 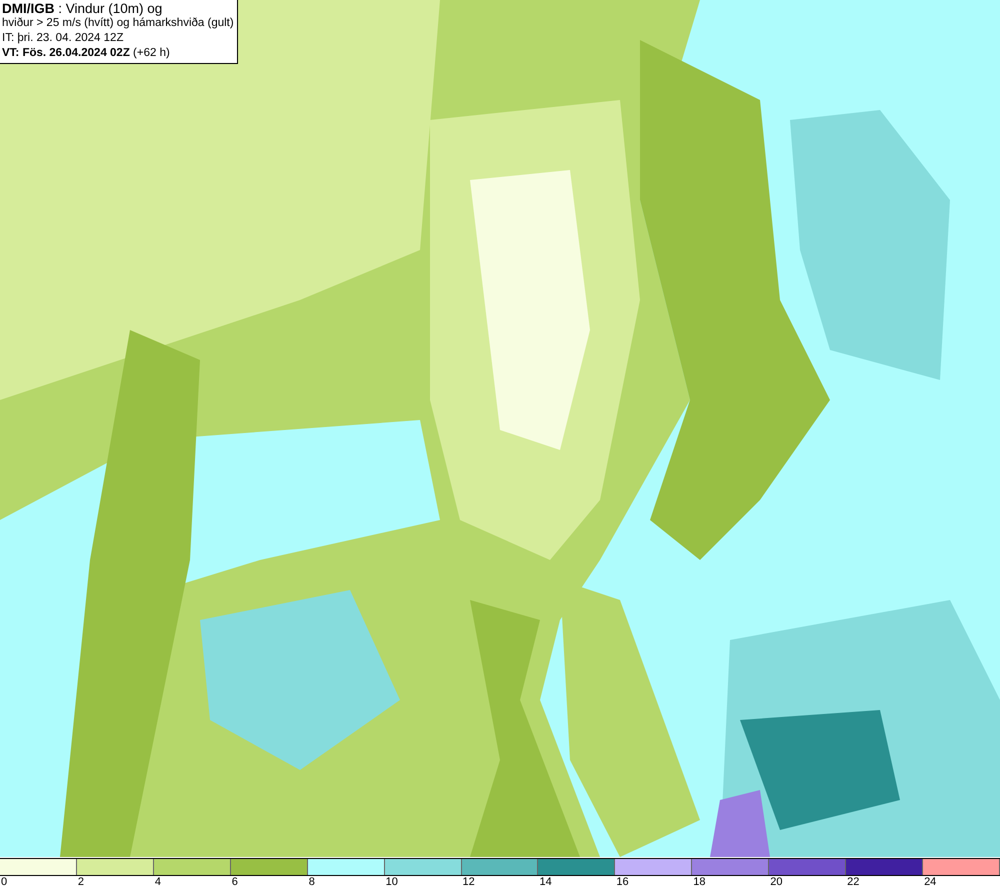 I want to click on legend-label: 24, so click(x=930, y=881).